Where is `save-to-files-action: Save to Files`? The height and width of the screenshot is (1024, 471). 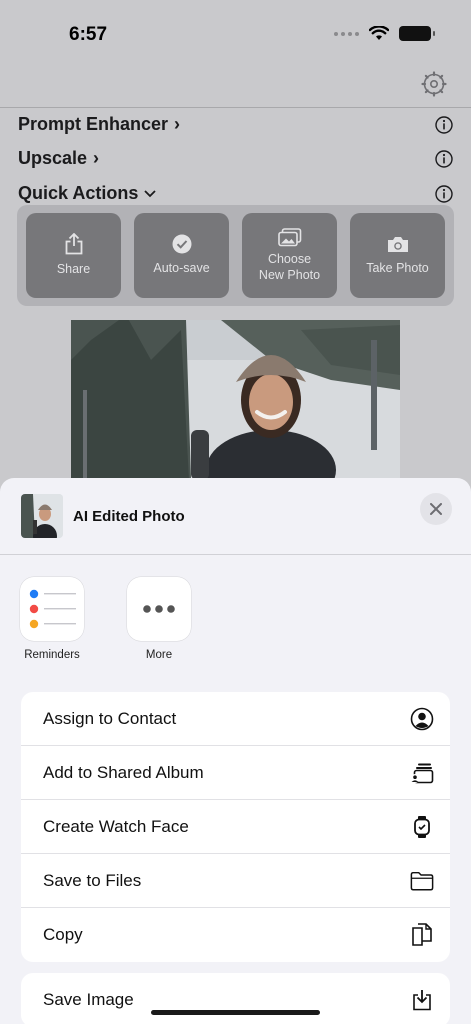
save-to-files-action: Save to Files is located at coordinates (235, 881).